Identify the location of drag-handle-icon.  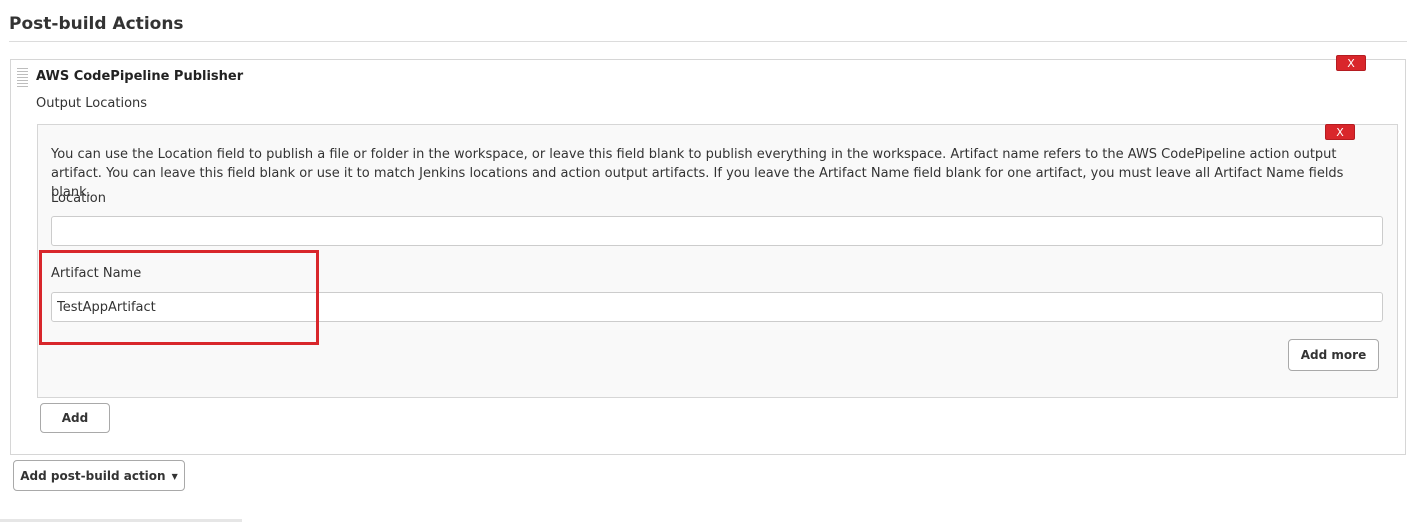
(22, 78).